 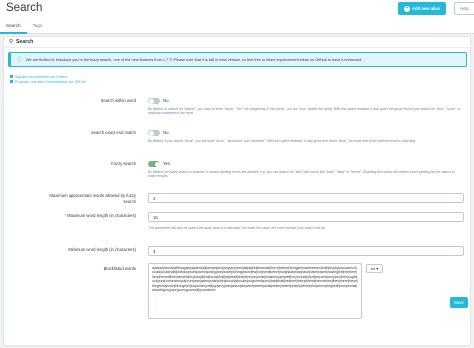 What do you see at coordinates (426, 8) in the screenshot?
I see `add-alias-label: Add new alias` at bounding box center [426, 8].